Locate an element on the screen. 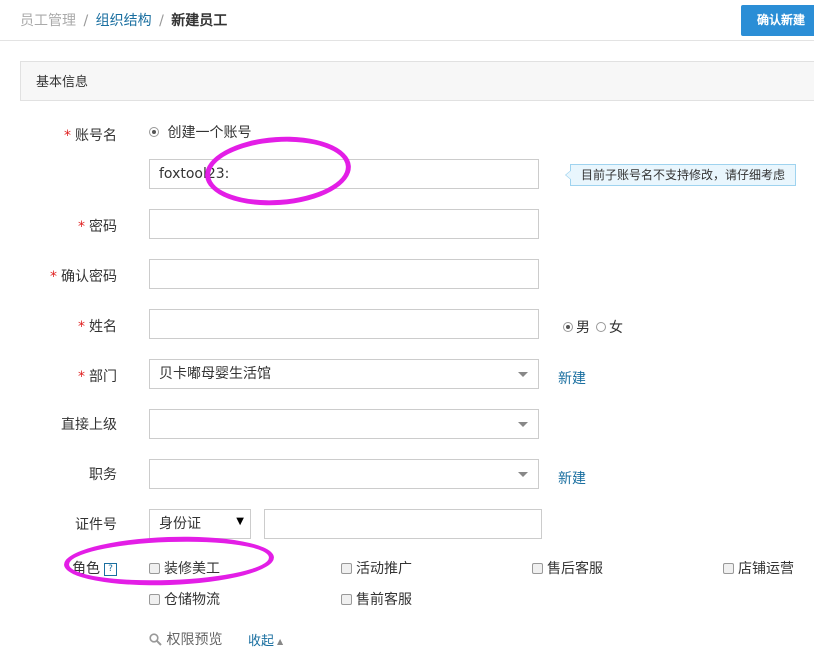 This screenshot has width=814, height=656. id-type-select: 身份证 ▼ is located at coordinates (200, 524).